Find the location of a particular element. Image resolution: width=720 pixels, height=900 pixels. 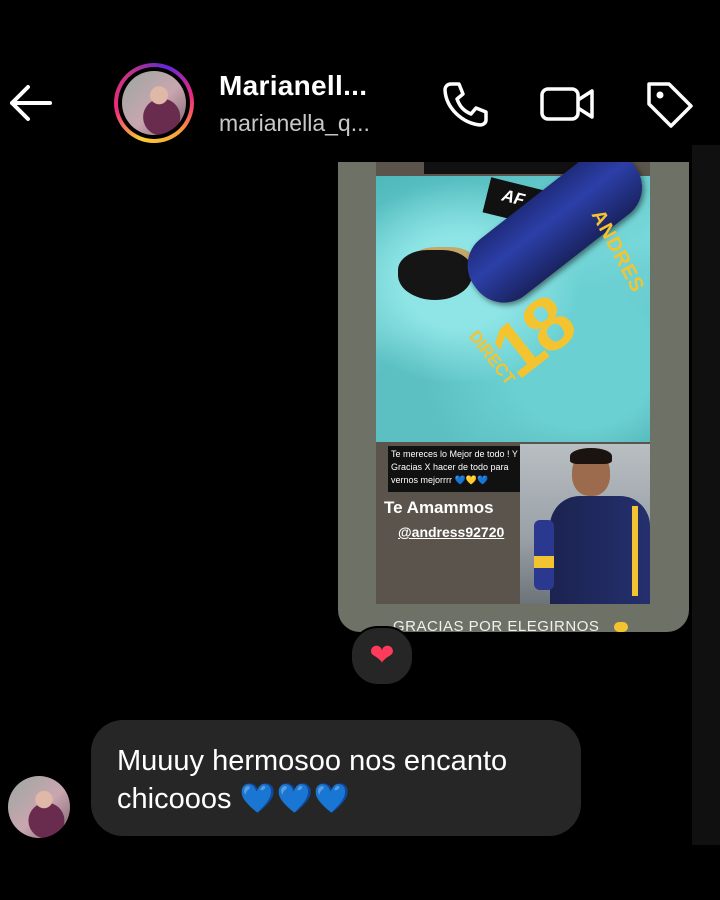

profile-avatar is located at coordinates (154, 103).